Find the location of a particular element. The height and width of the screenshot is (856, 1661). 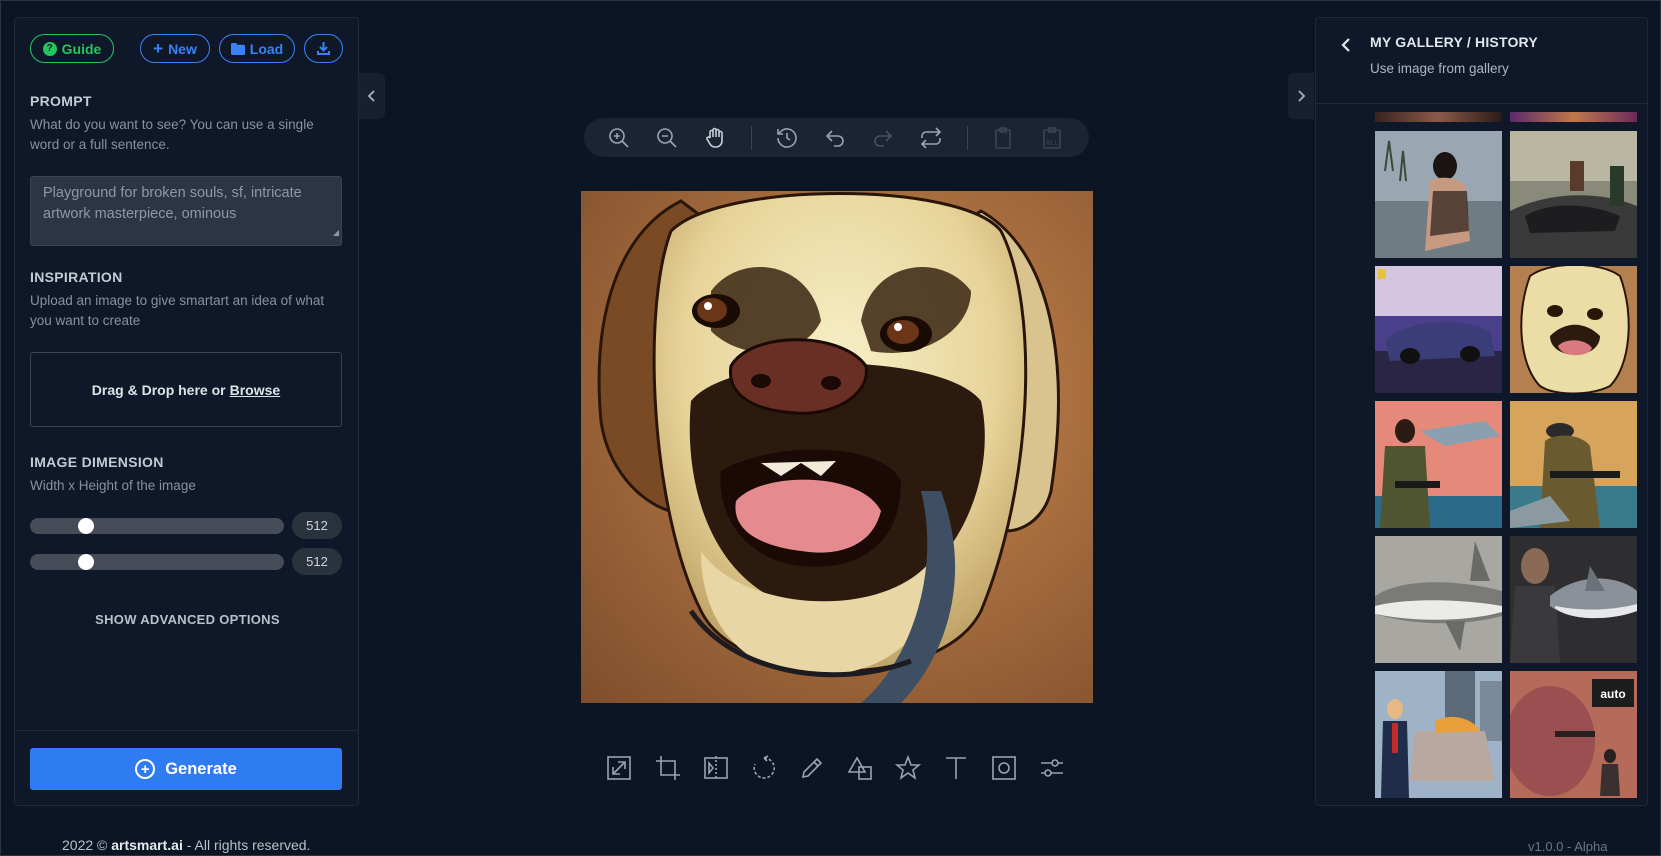

top-buttons: ? Guide + New Load is located at coordinates (186, 49).